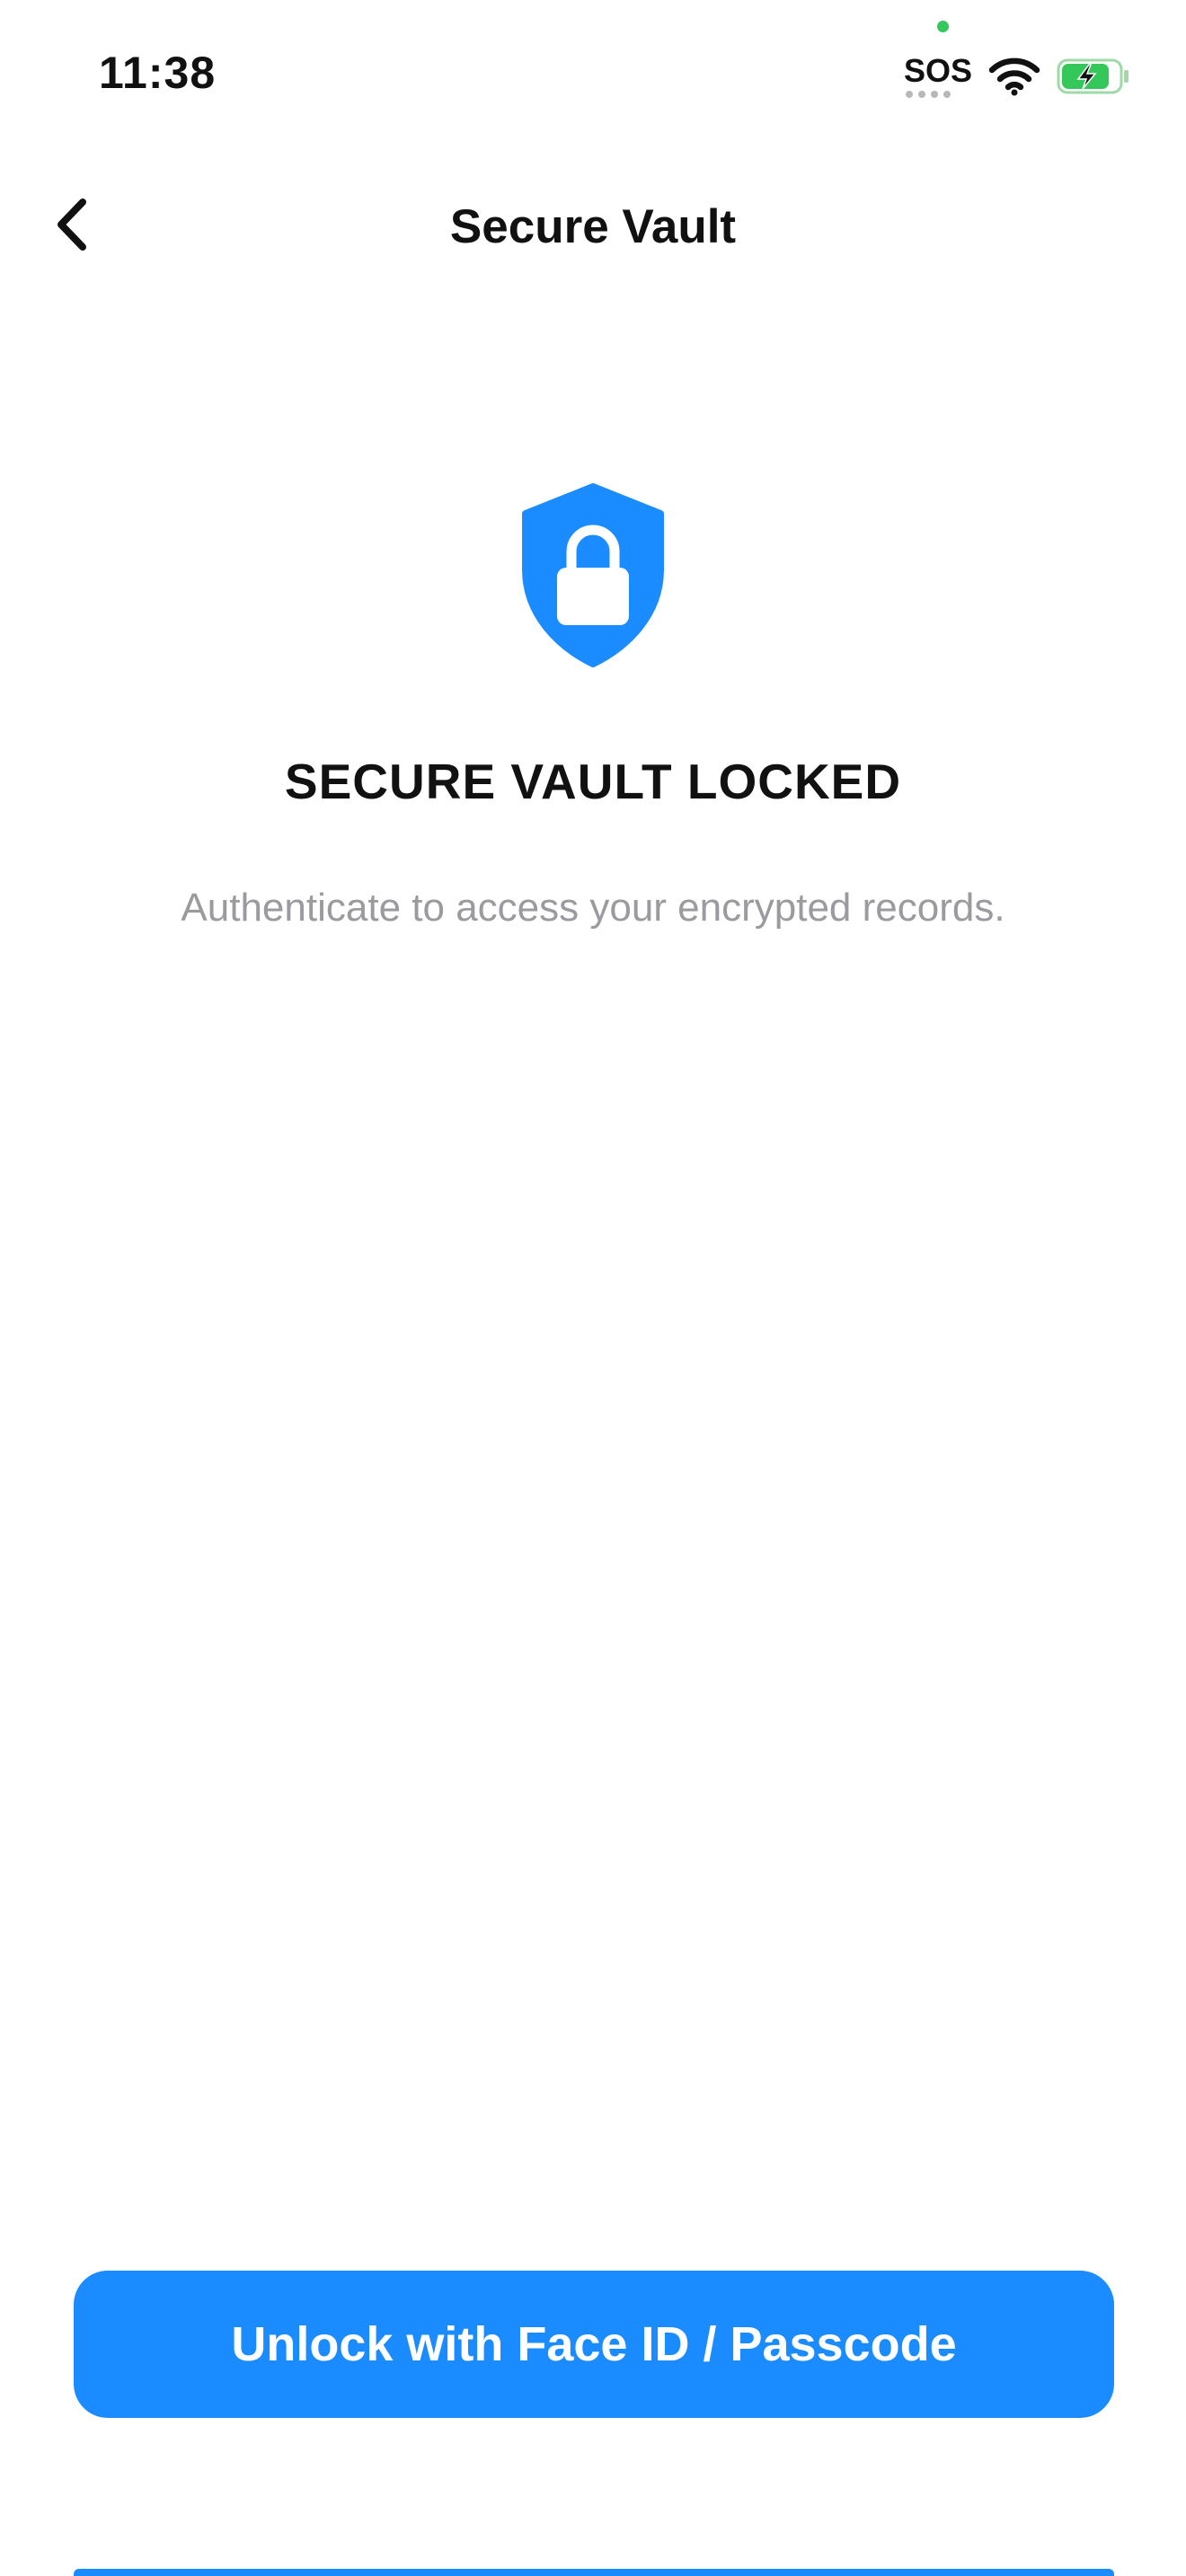 The height and width of the screenshot is (2576, 1186). What do you see at coordinates (593, 575) in the screenshot?
I see `shield-lock-icon` at bounding box center [593, 575].